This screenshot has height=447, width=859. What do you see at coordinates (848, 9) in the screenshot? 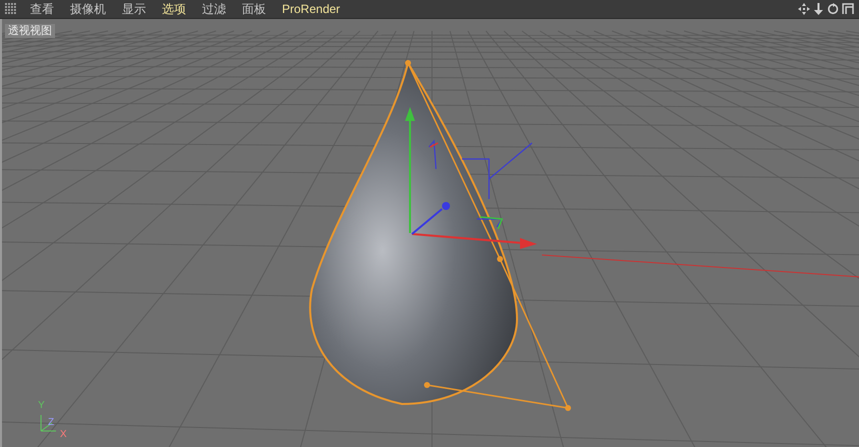
I see `window-icon` at bounding box center [848, 9].